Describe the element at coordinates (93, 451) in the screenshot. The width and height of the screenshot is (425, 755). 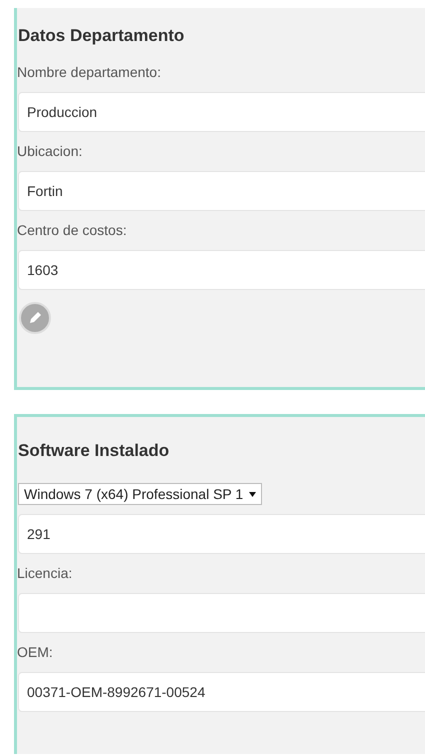
I see `section-title: Software Instalado` at that location.